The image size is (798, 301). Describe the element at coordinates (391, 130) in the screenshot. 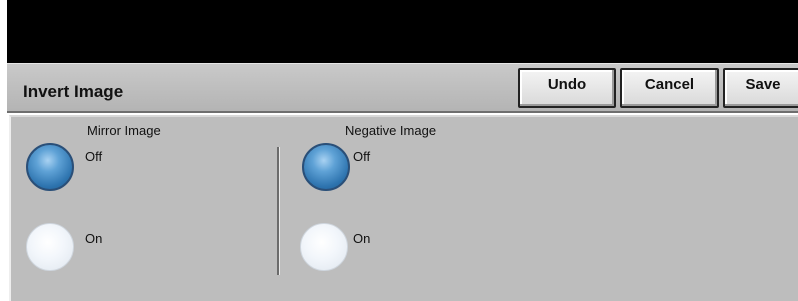

I see `negative-image-label: Negative Image` at that location.